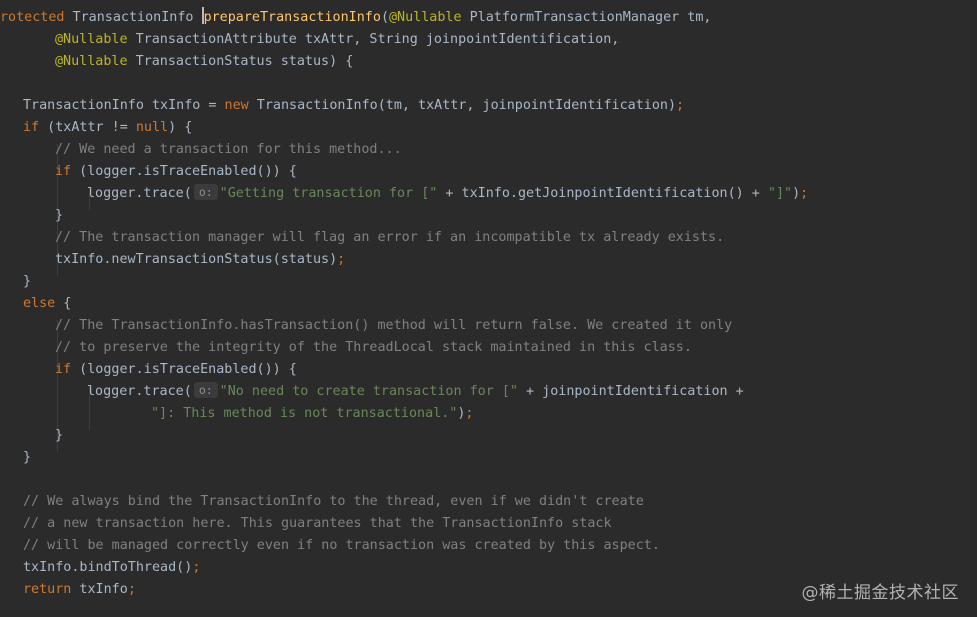  Describe the element at coordinates (240, 61) in the screenshot. I see `code-text: TransactionStatus status) {` at that location.